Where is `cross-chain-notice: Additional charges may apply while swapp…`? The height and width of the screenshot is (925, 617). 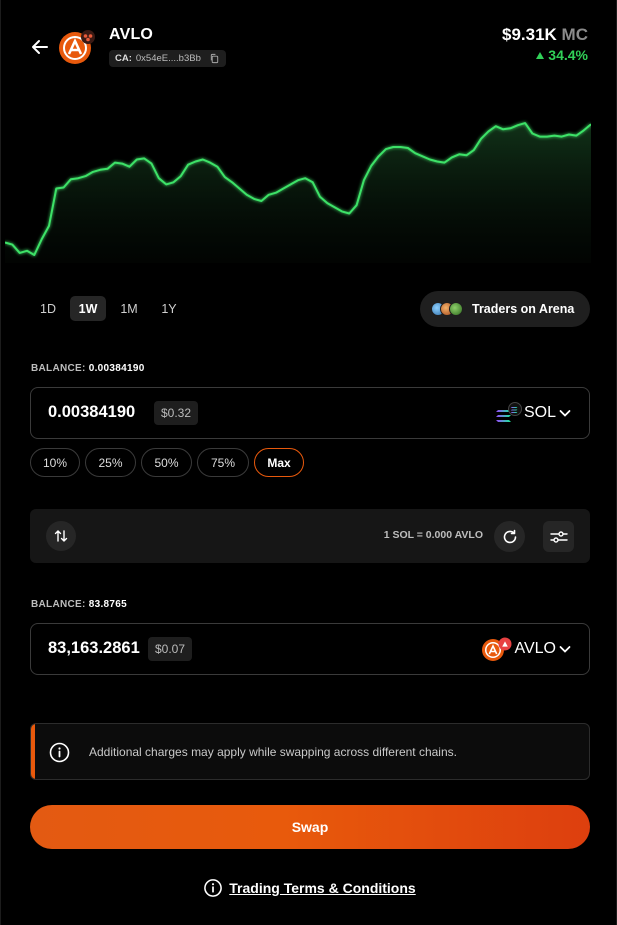 cross-chain-notice: Additional charges may apply while swapp… is located at coordinates (310, 751).